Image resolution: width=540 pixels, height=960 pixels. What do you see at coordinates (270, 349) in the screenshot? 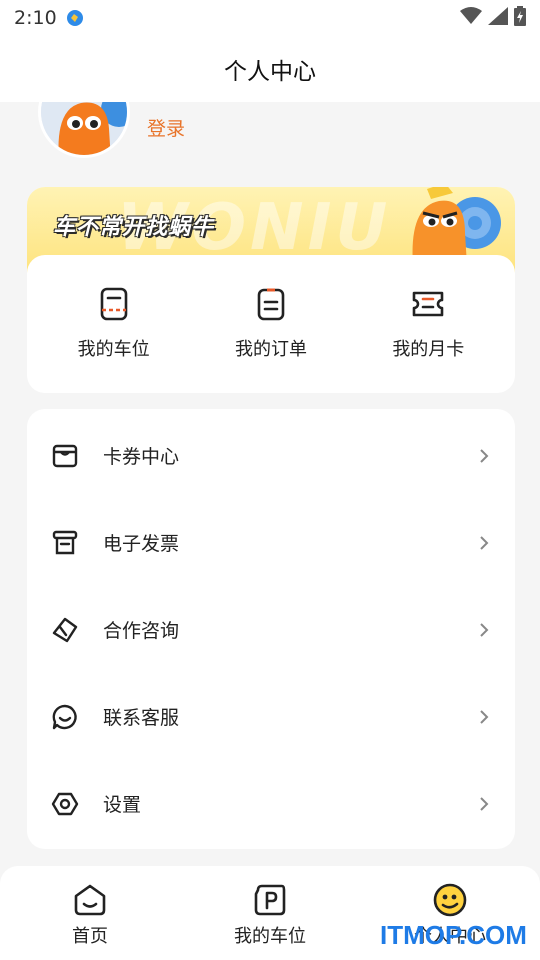
I see `quick-action-label: 我的订单` at bounding box center [270, 349].